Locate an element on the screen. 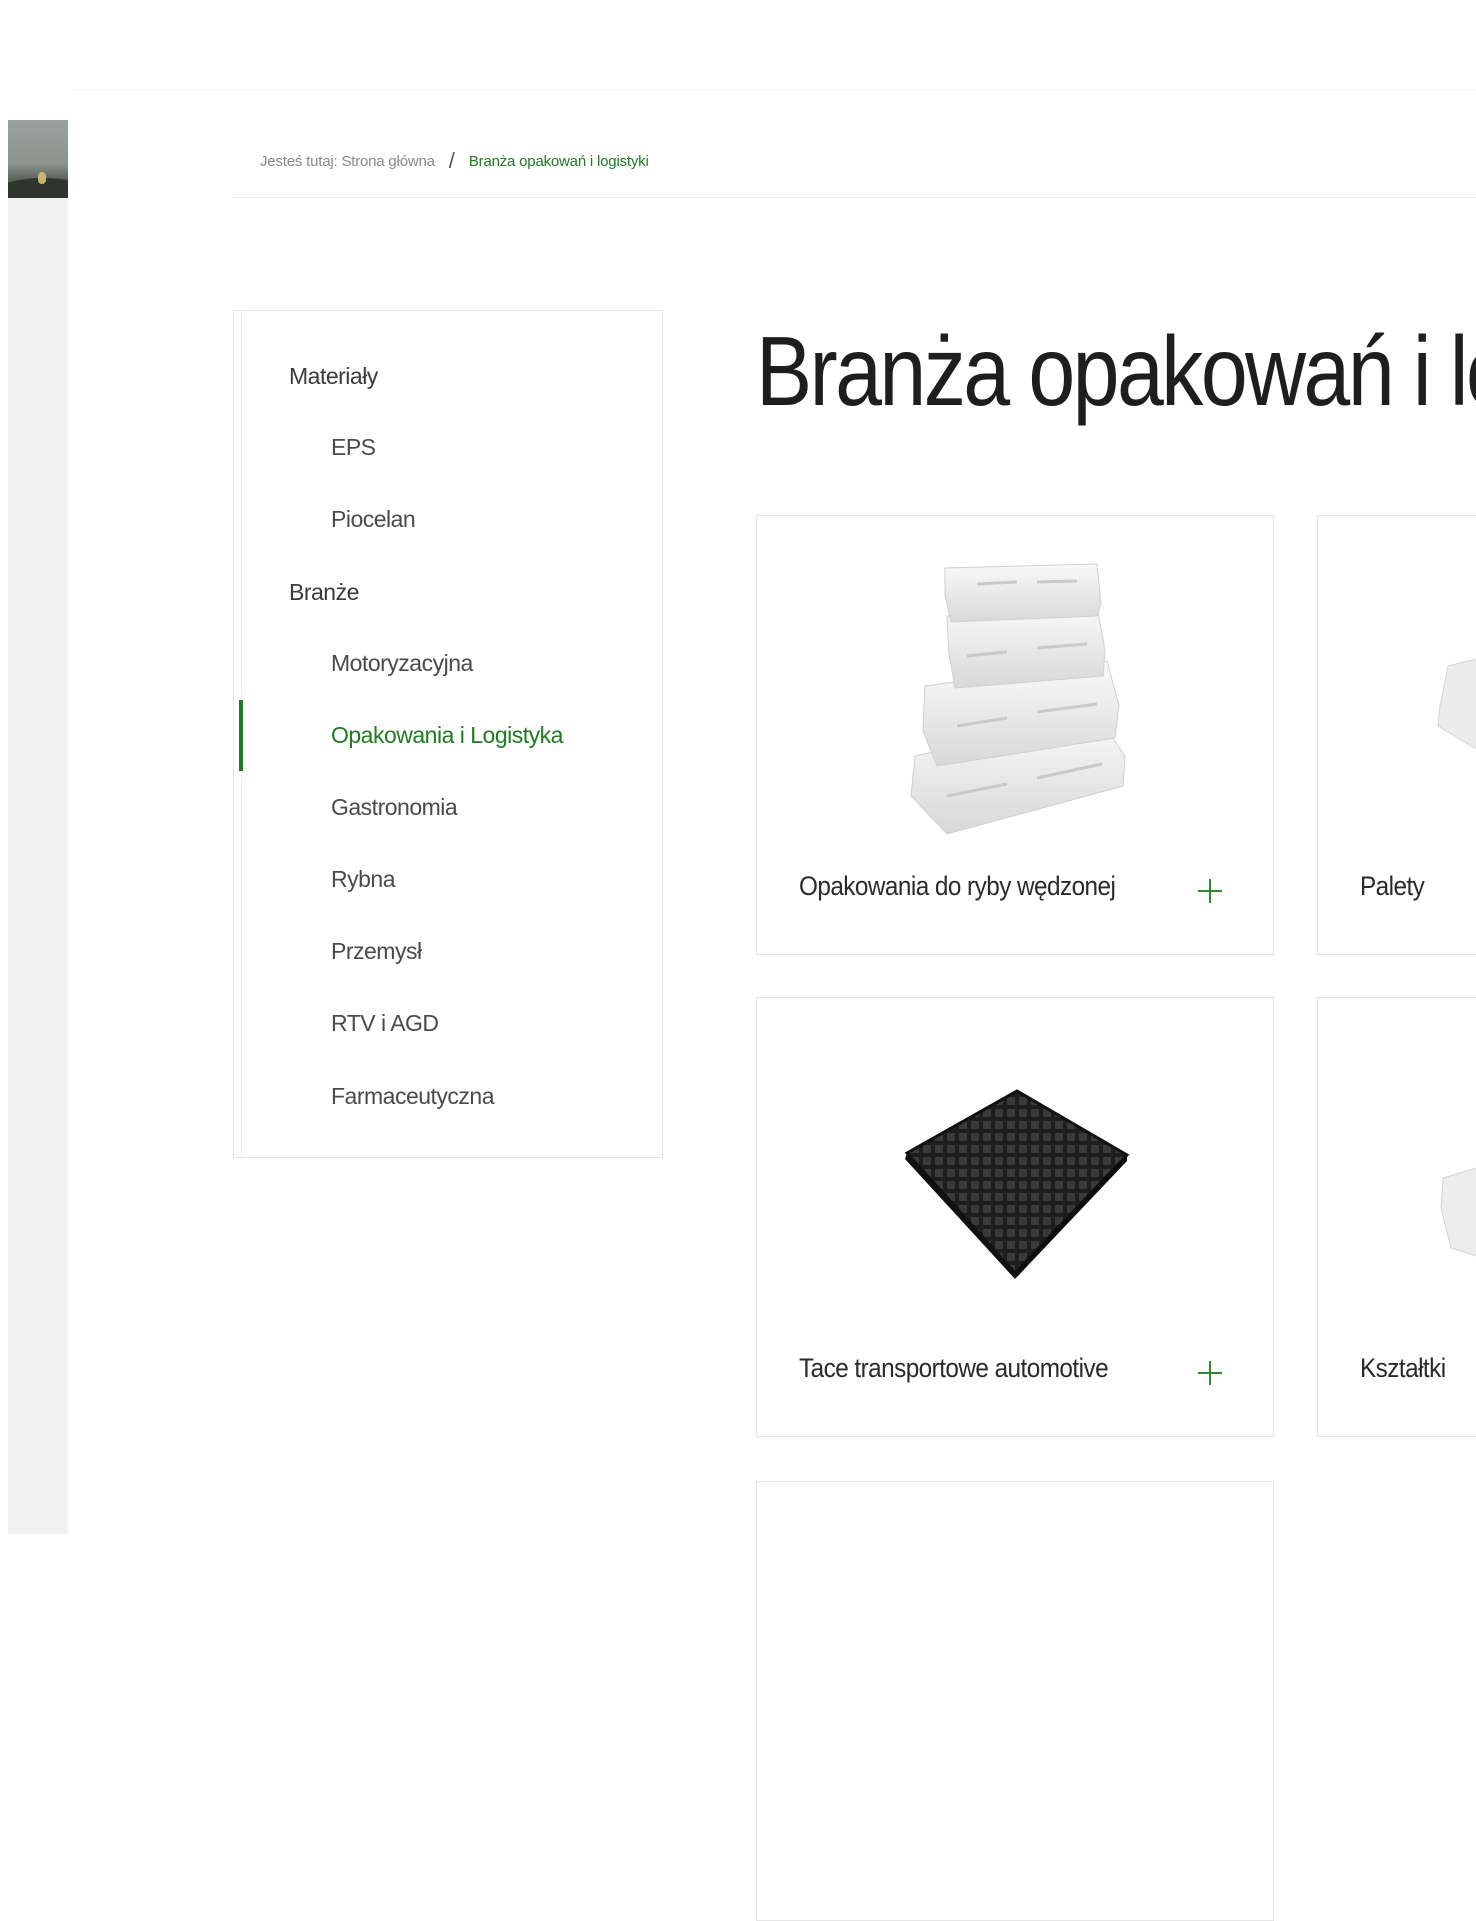  top-header-area is located at coordinates (738, 60).